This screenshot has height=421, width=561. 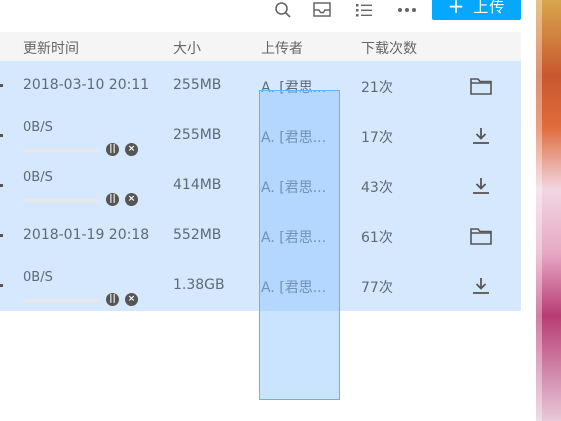 What do you see at coordinates (86, 235) in the screenshot?
I see `update-time: 2018-01-19 20:18` at bounding box center [86, 235].